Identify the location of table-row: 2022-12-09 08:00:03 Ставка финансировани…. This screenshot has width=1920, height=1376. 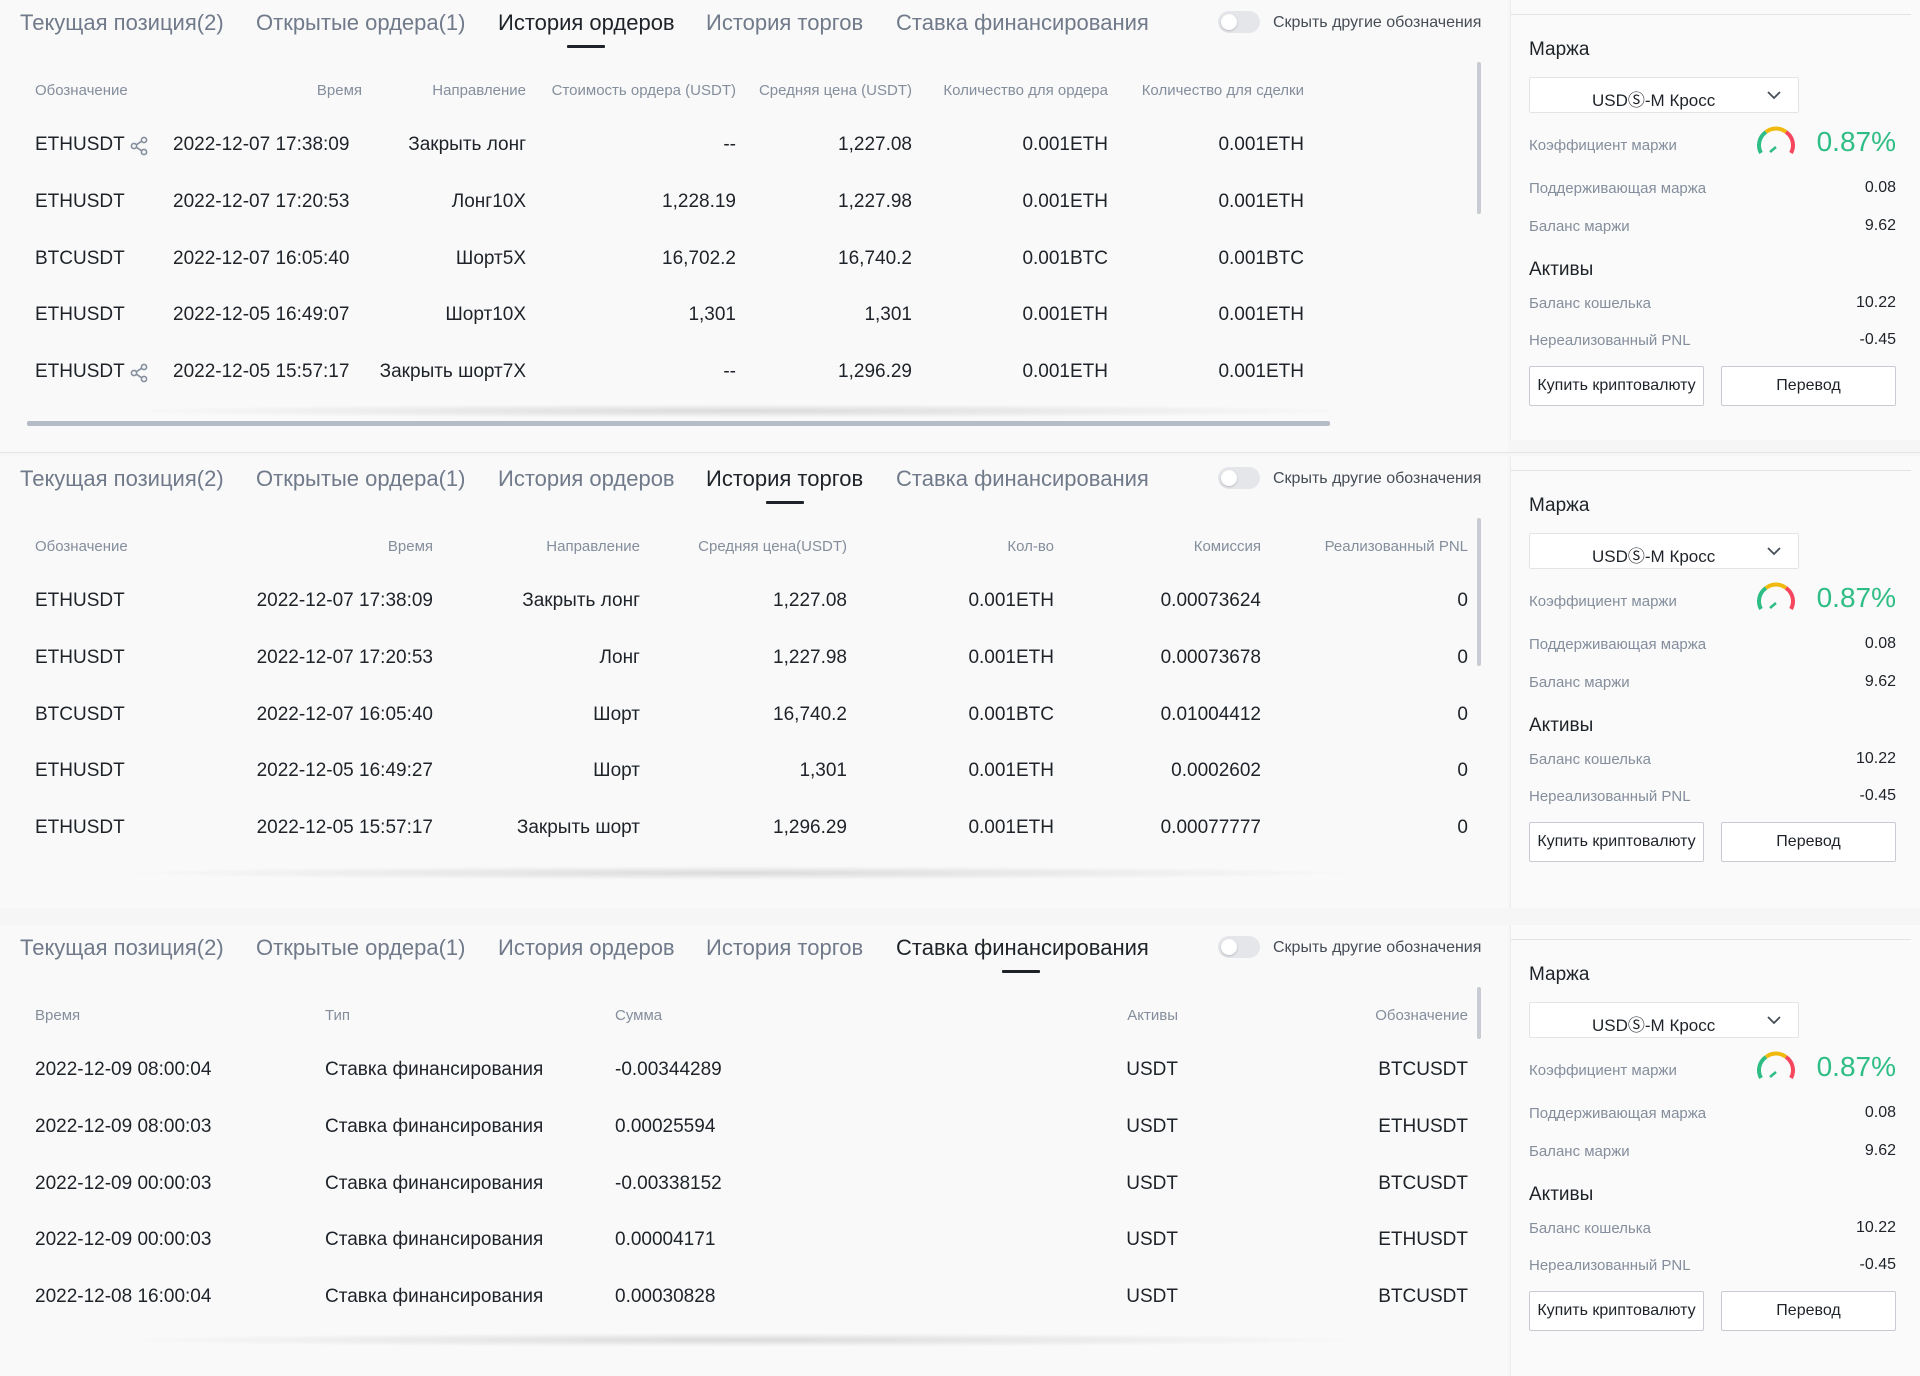
(740, 1136).